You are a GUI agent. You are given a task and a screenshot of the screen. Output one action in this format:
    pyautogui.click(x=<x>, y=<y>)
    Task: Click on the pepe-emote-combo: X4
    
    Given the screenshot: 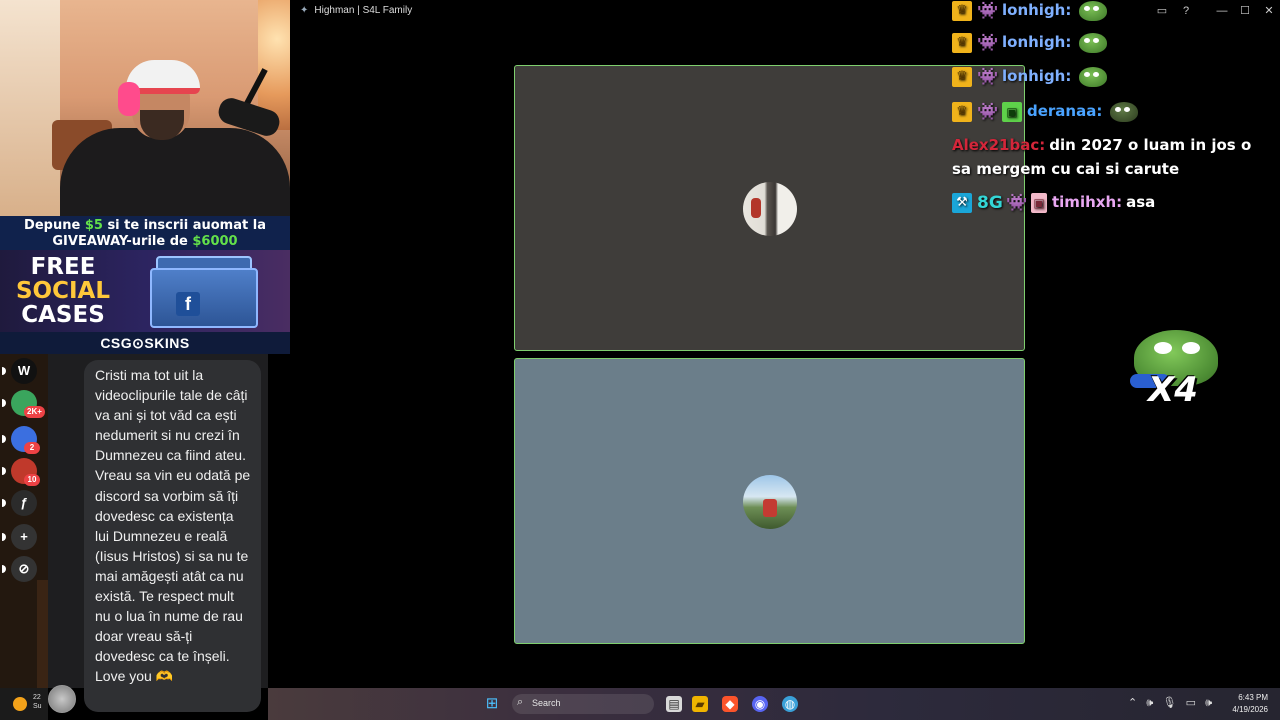 What is the action you would take?
    pyautogui.click(x=1175, y=370)
    